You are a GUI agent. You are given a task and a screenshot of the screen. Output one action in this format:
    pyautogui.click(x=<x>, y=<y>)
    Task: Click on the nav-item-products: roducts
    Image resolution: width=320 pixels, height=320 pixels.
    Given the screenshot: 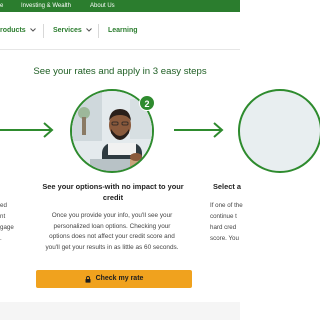 What is the action you would take?
    pyautogui.click(x=18, y=31)
    